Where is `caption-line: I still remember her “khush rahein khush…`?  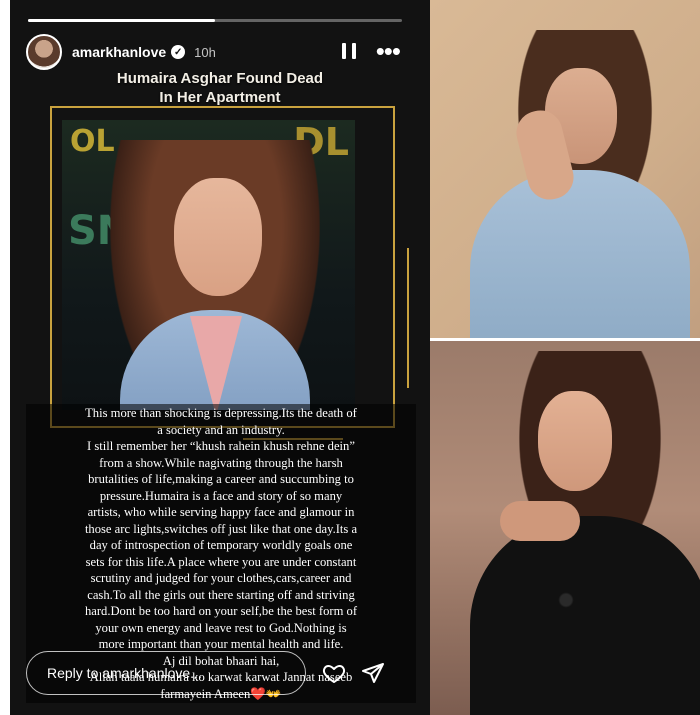 caption-line: I still remember her “khush rahein khush… is located at coordinates (221, 446).